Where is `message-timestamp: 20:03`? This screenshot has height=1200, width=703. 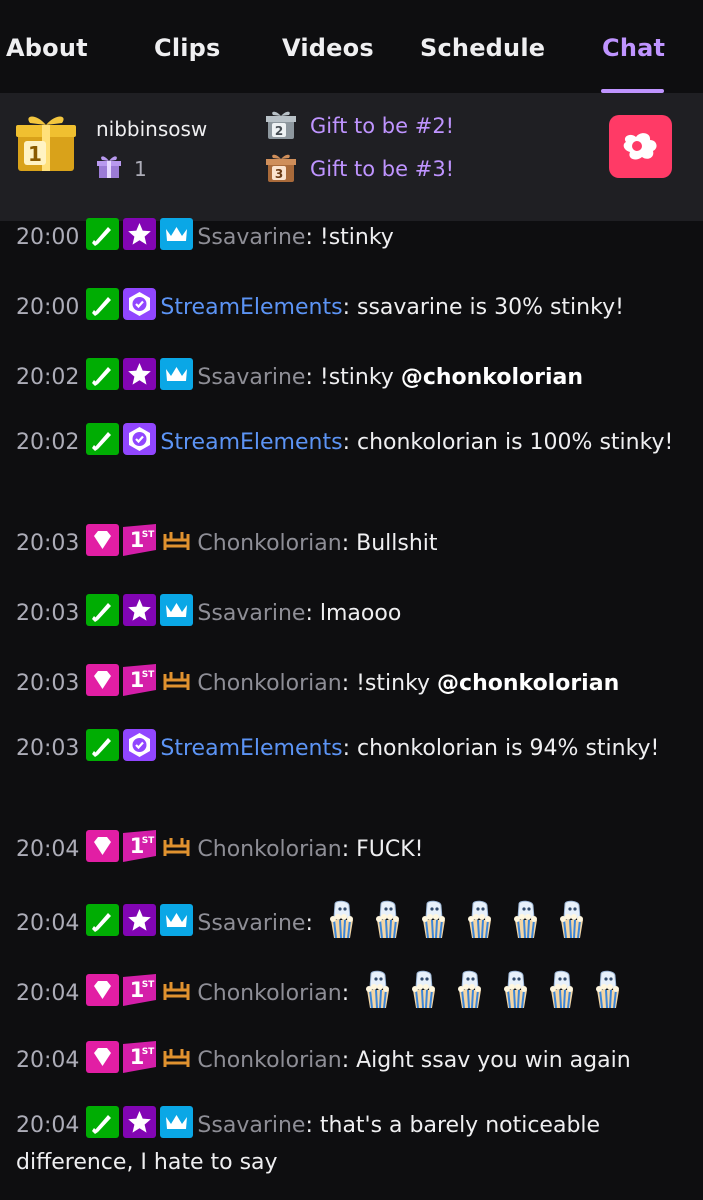
message-timestamp: 20:03 is located at coordinates (48, 543).